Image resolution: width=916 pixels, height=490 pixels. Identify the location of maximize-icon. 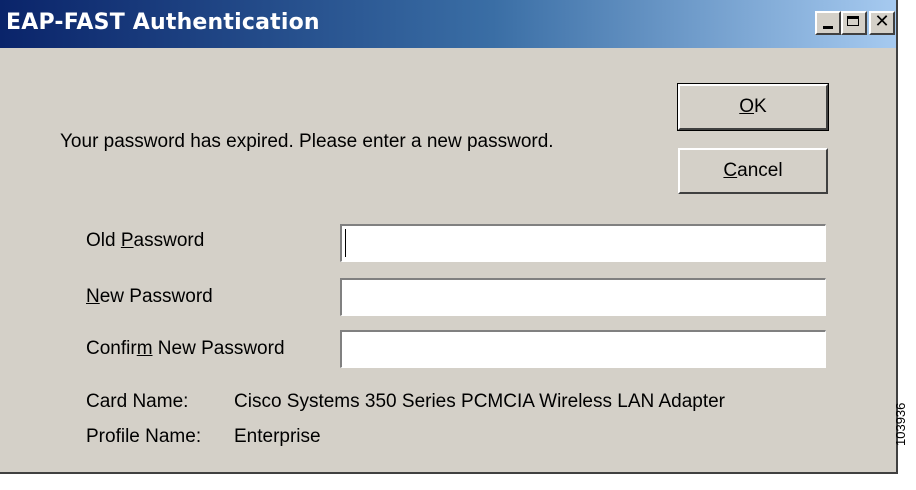
(853, 21).